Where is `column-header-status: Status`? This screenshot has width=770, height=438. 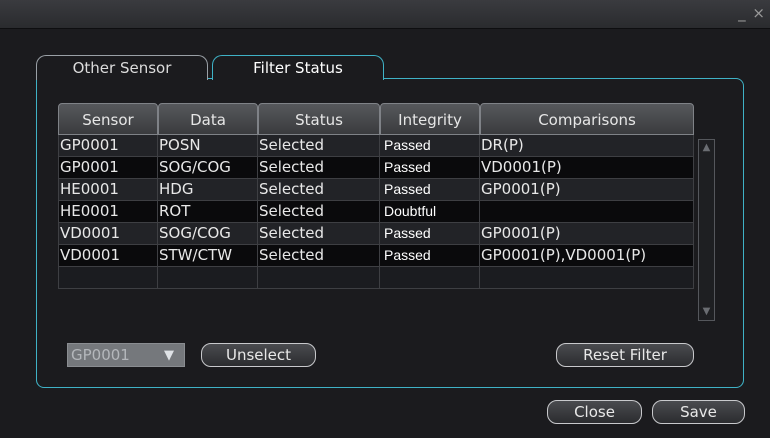
column-header-status: Status is located at coordinates (319, 119).